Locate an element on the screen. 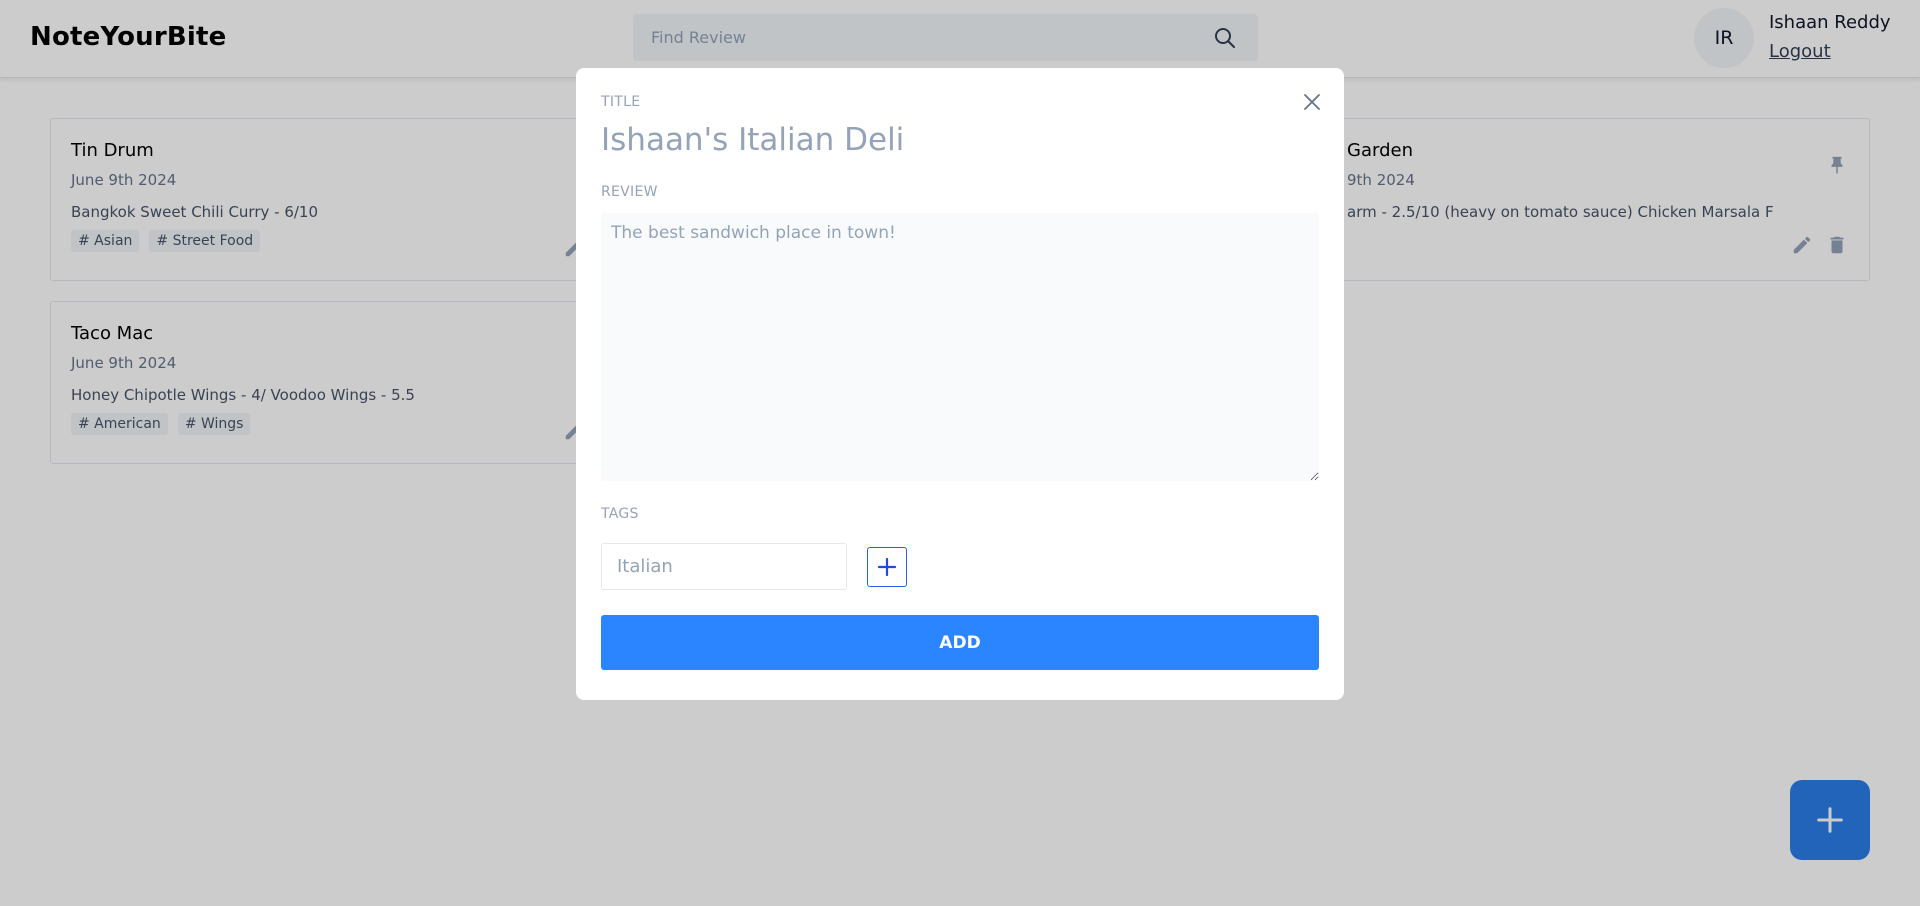 This screenshot has height=906, width=1920. tag-input is located at coordinates (724, 566).